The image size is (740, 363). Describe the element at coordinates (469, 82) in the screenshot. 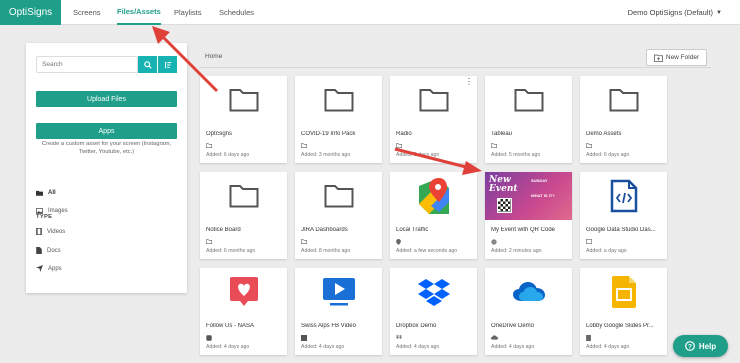

I see `more-options-icon: ⋮` at that location.